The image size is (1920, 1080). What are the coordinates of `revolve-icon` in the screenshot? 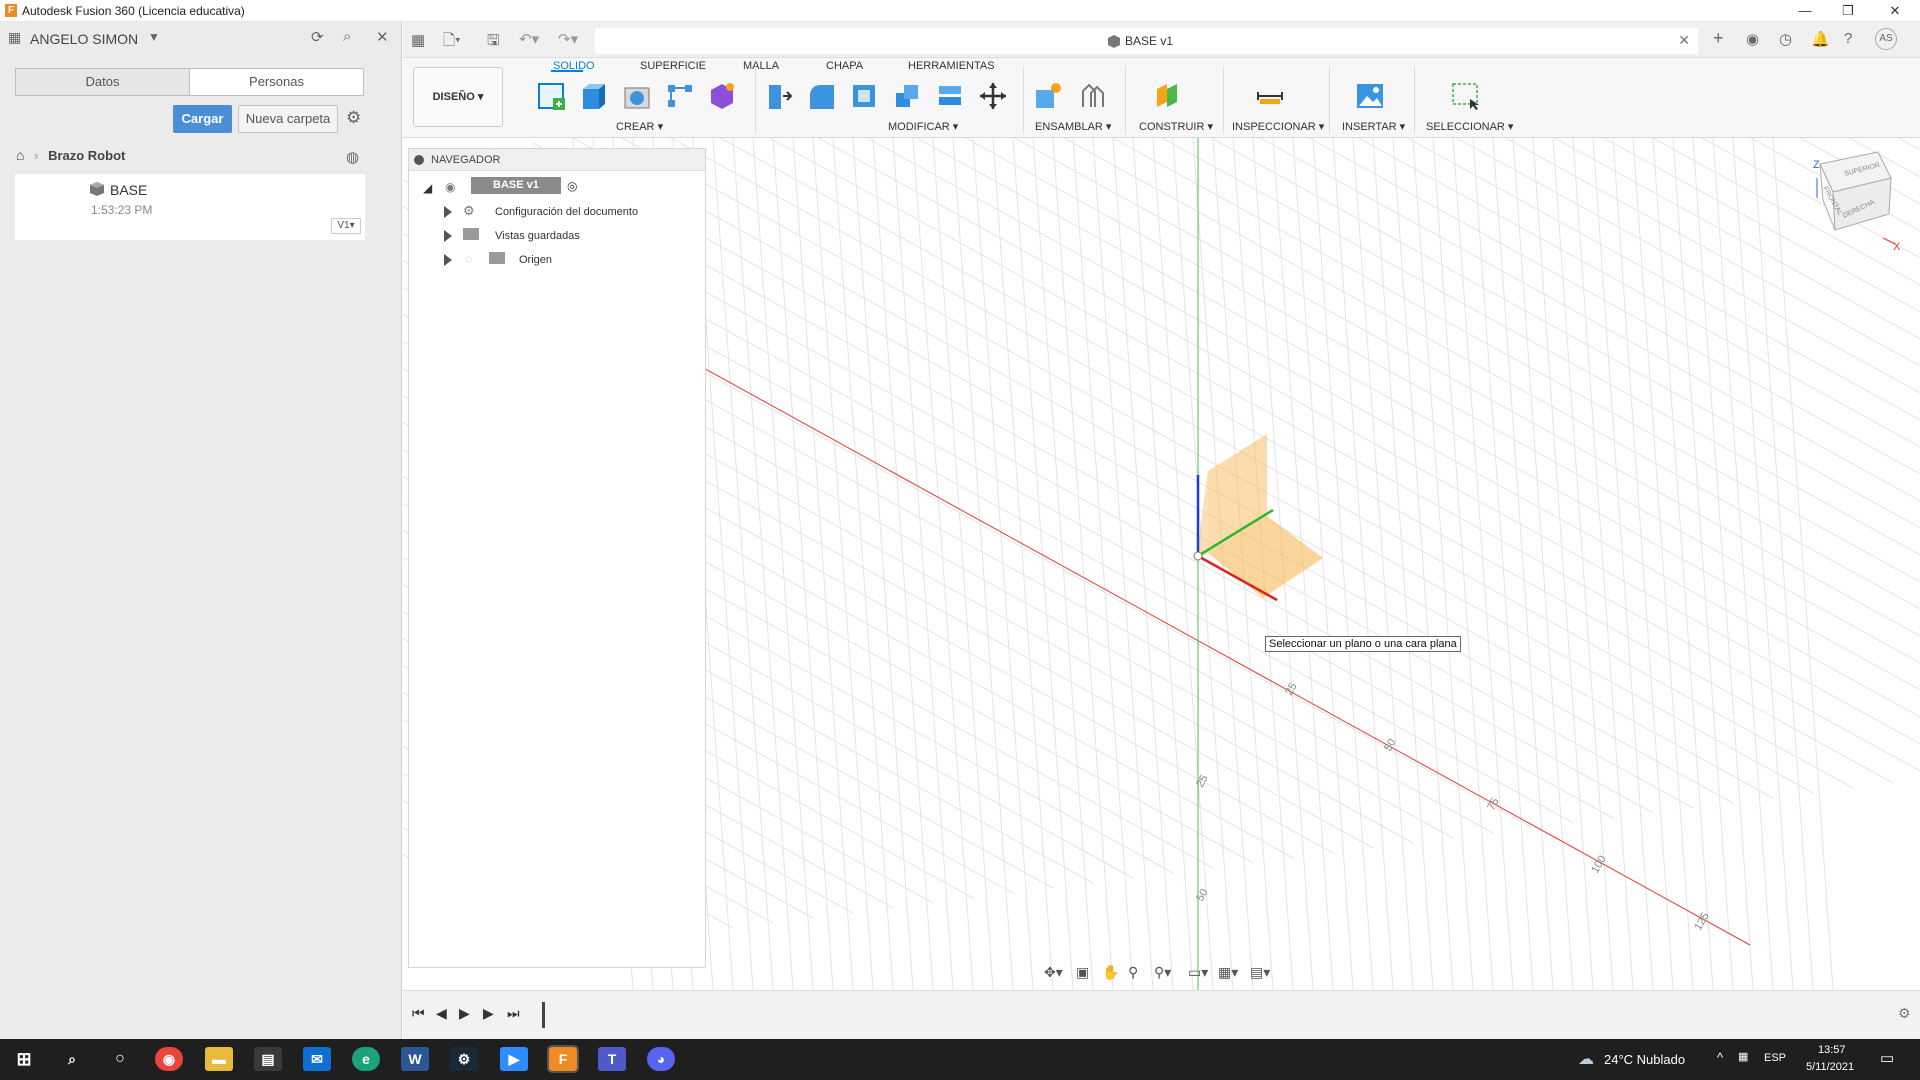 It's located at (637, 96).